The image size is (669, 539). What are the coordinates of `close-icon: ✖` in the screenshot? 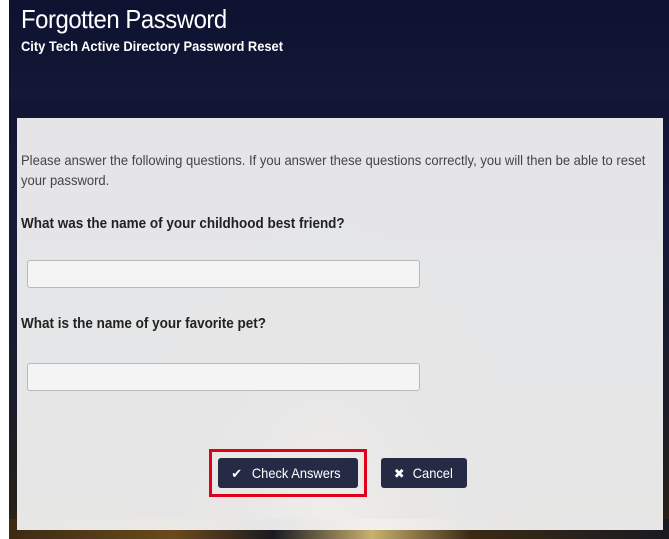 It's located at (399, 473).